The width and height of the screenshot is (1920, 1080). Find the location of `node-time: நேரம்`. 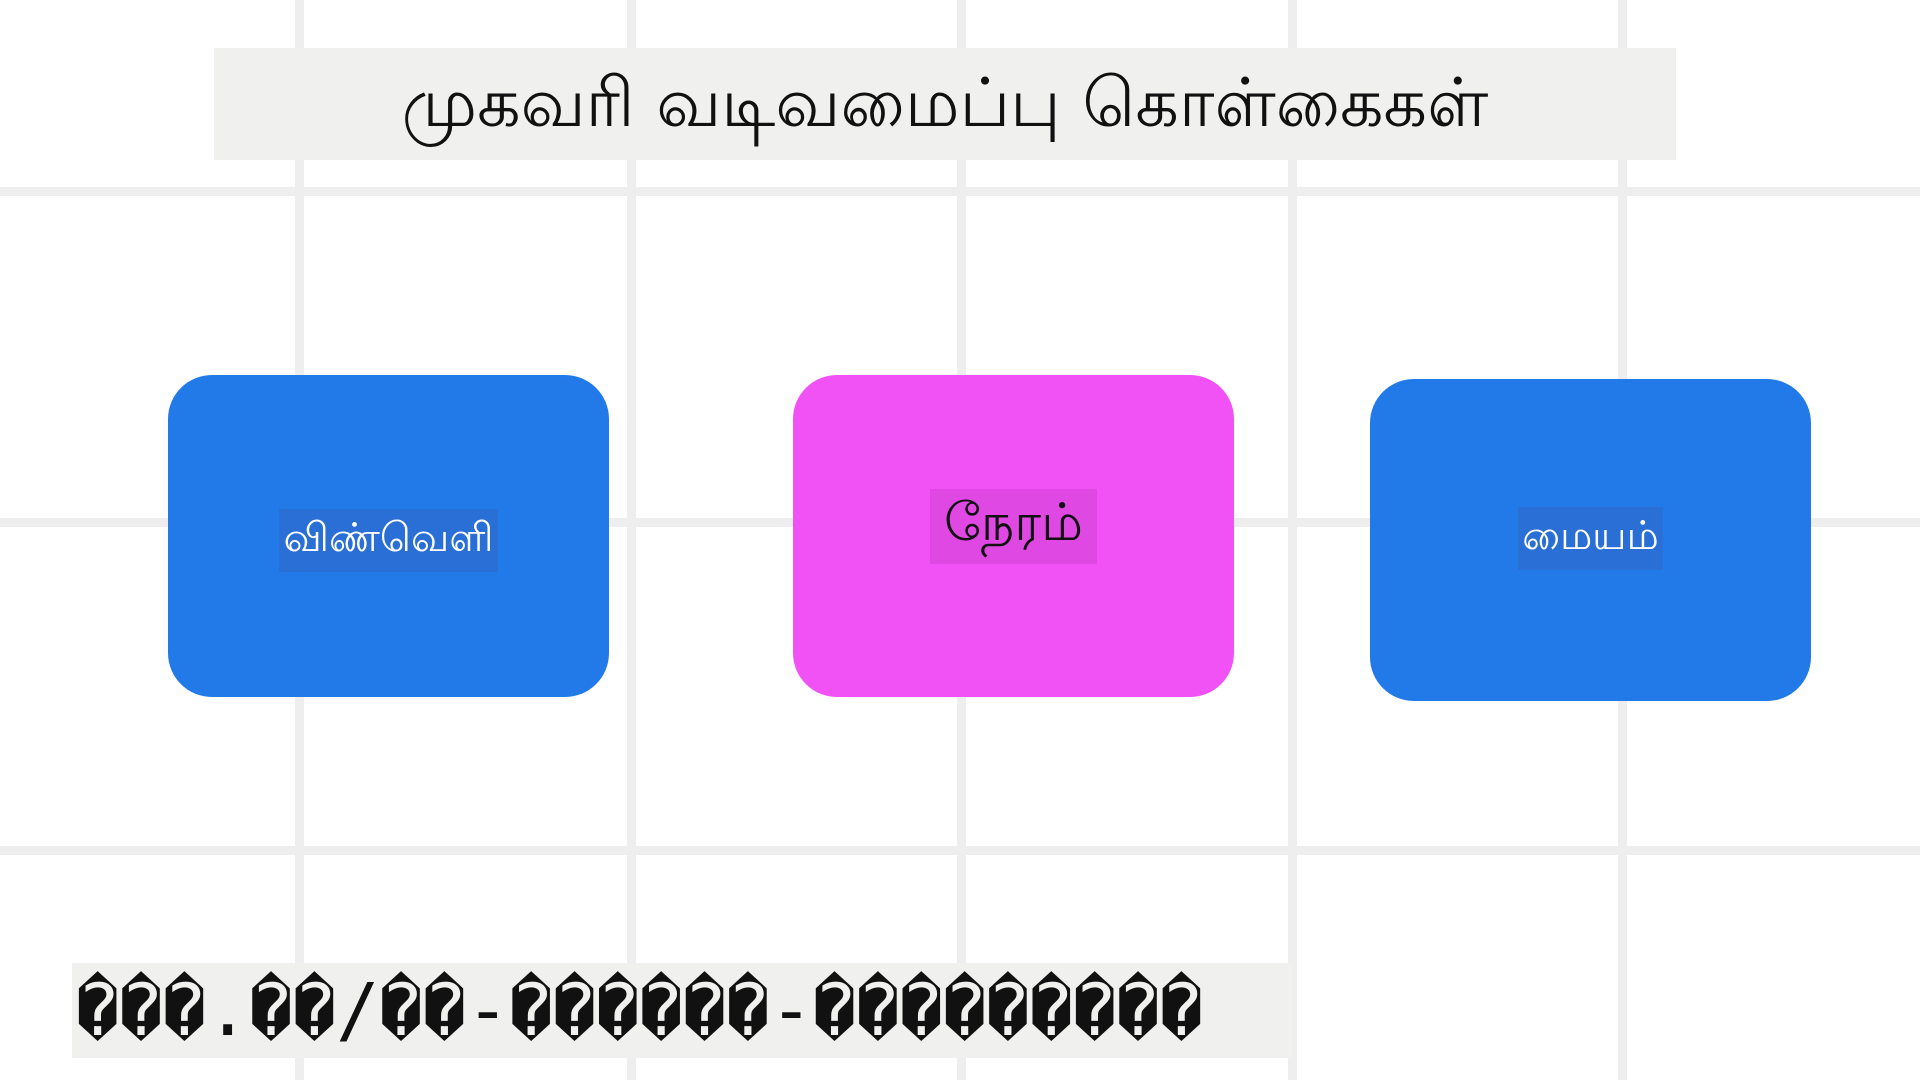

node-time: நேரம் is located at coordinates (1013, 536).